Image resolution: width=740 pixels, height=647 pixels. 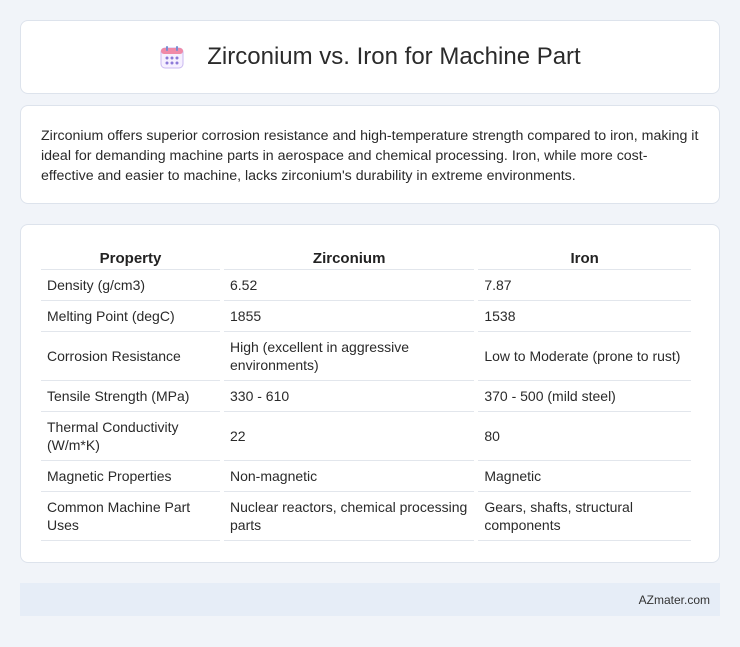 What do you see at coordinates (130, 316) in the screenshot?
I see `property-cell: Melting Point (degC)` at bounding box center [130, 316].